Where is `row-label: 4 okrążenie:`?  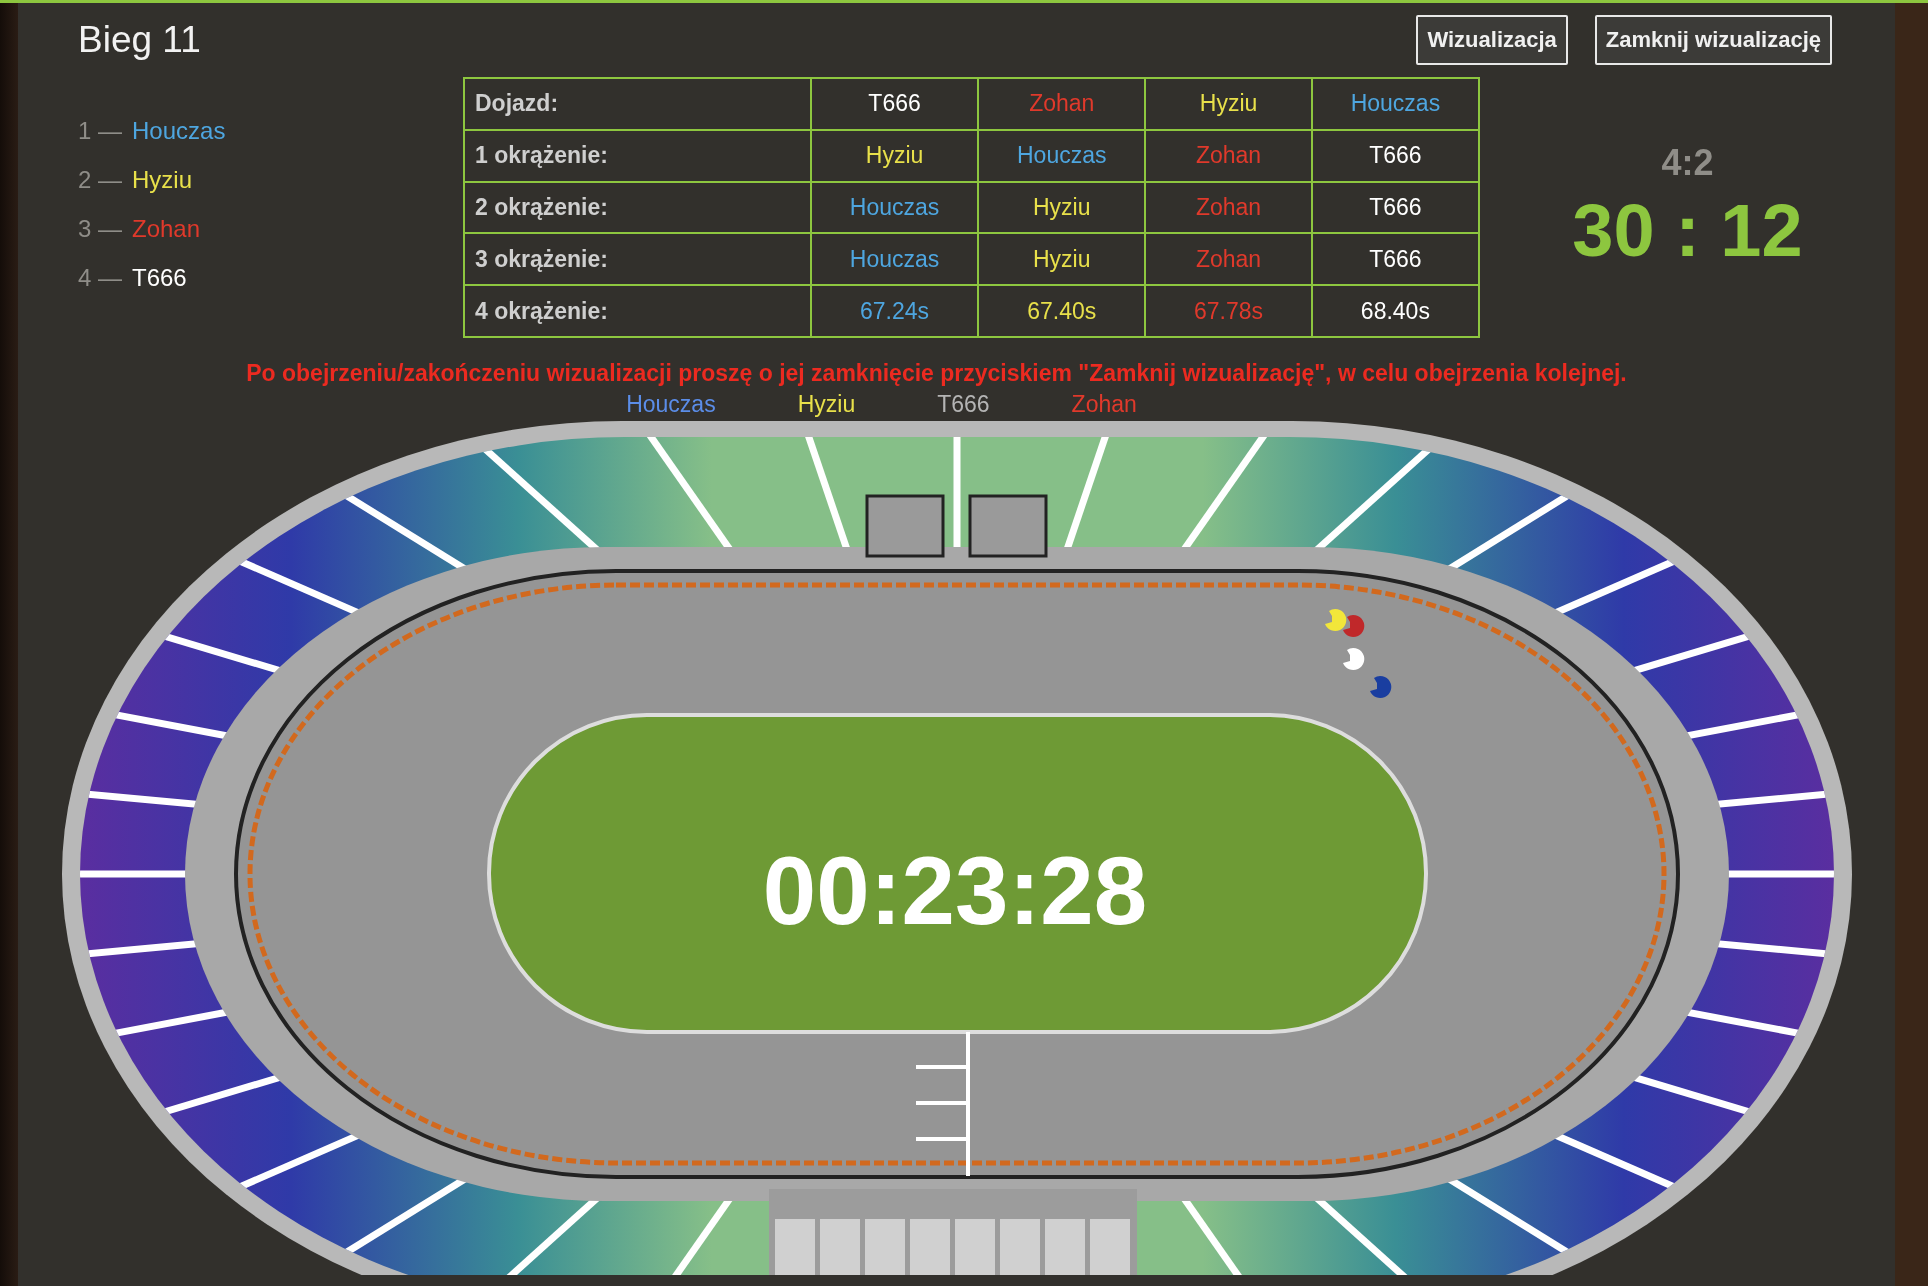 row-label: 4 okrążenie: is located at coordinates (637, 311).